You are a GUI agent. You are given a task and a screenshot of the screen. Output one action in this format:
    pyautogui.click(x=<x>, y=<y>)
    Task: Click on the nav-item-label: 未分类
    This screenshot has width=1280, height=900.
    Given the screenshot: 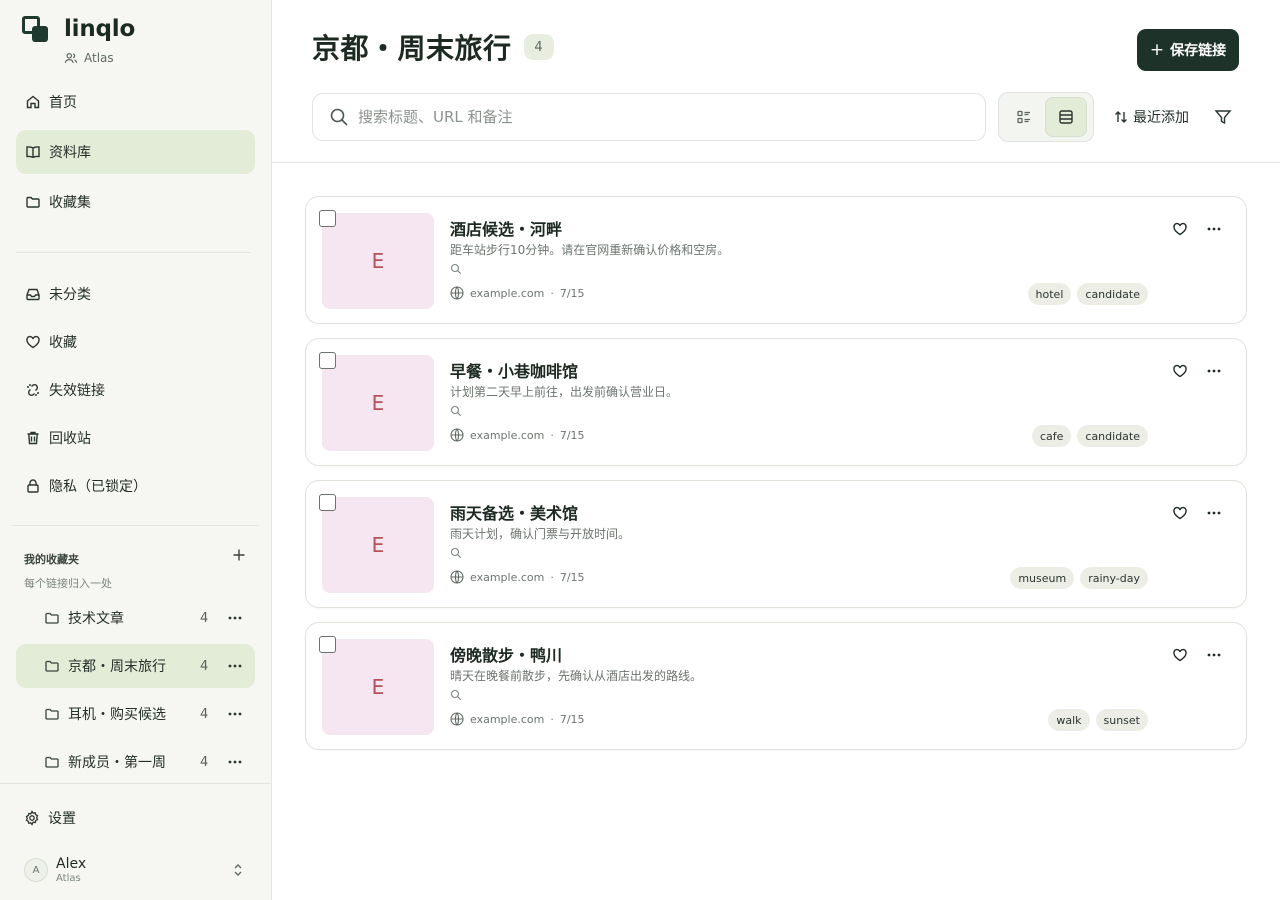 What is the action you would take?
    pyautogui.click(x=70, y=295)
    